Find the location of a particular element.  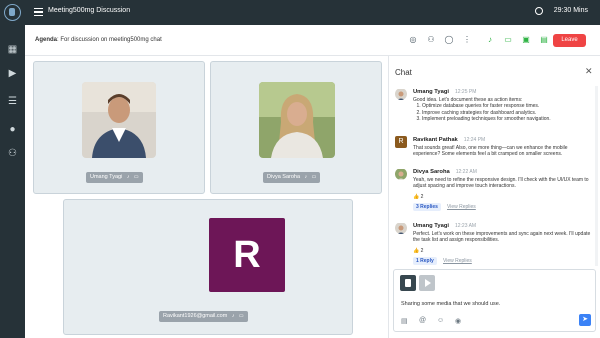

video-icon: ▶ is located at coordinates (12, 73).